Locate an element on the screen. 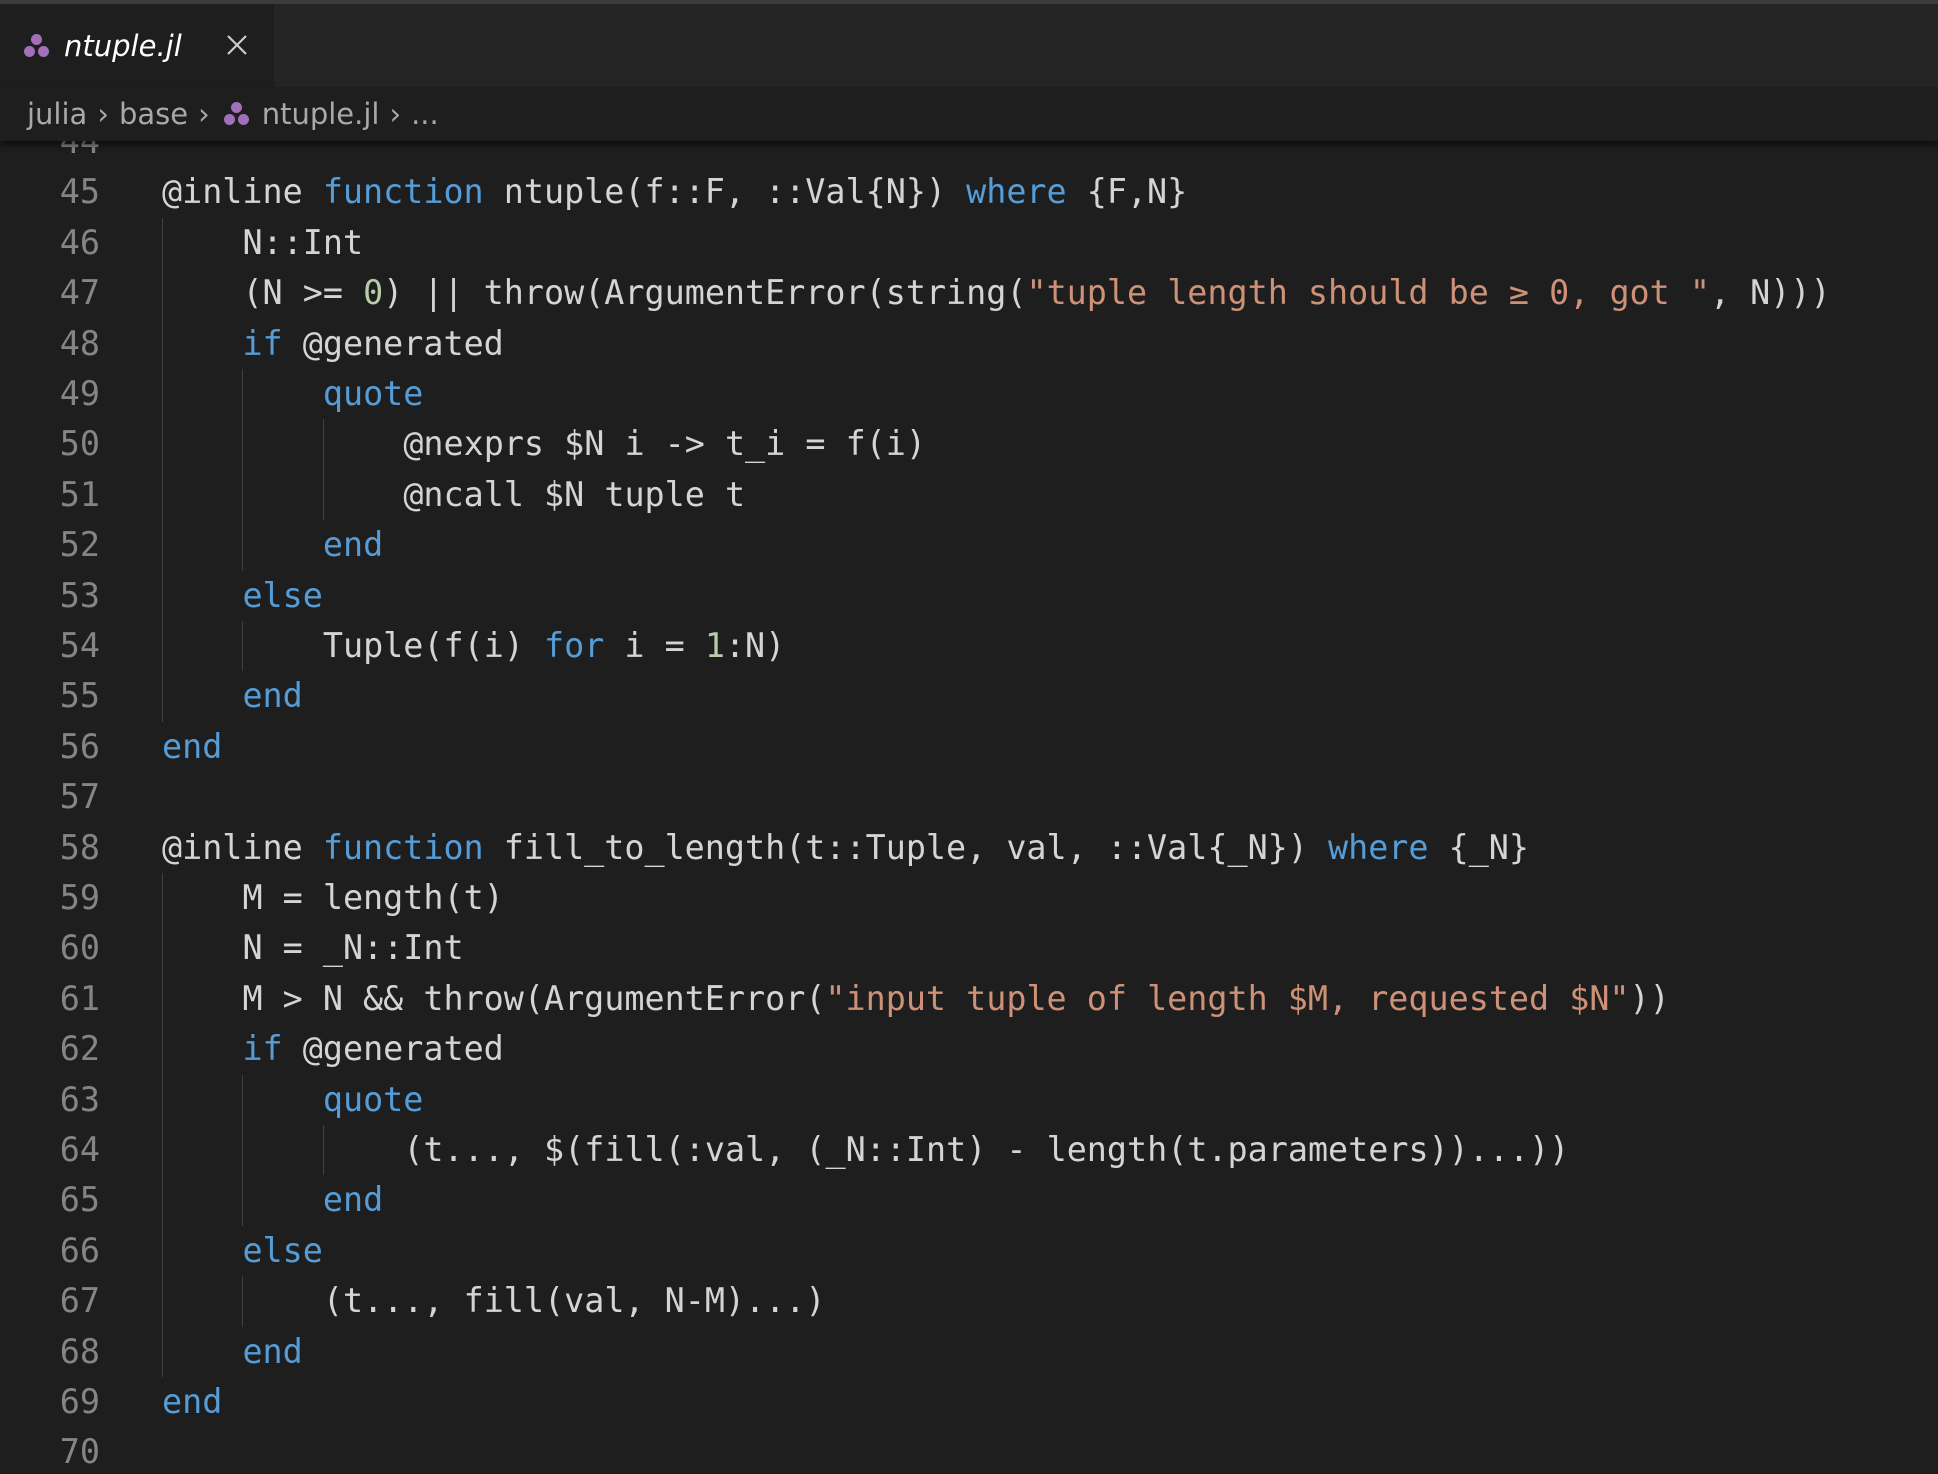 Image resolution: width=1938 pixels, height=1474 pixels. code-token: @generated is located at coordinates (393, 1049).